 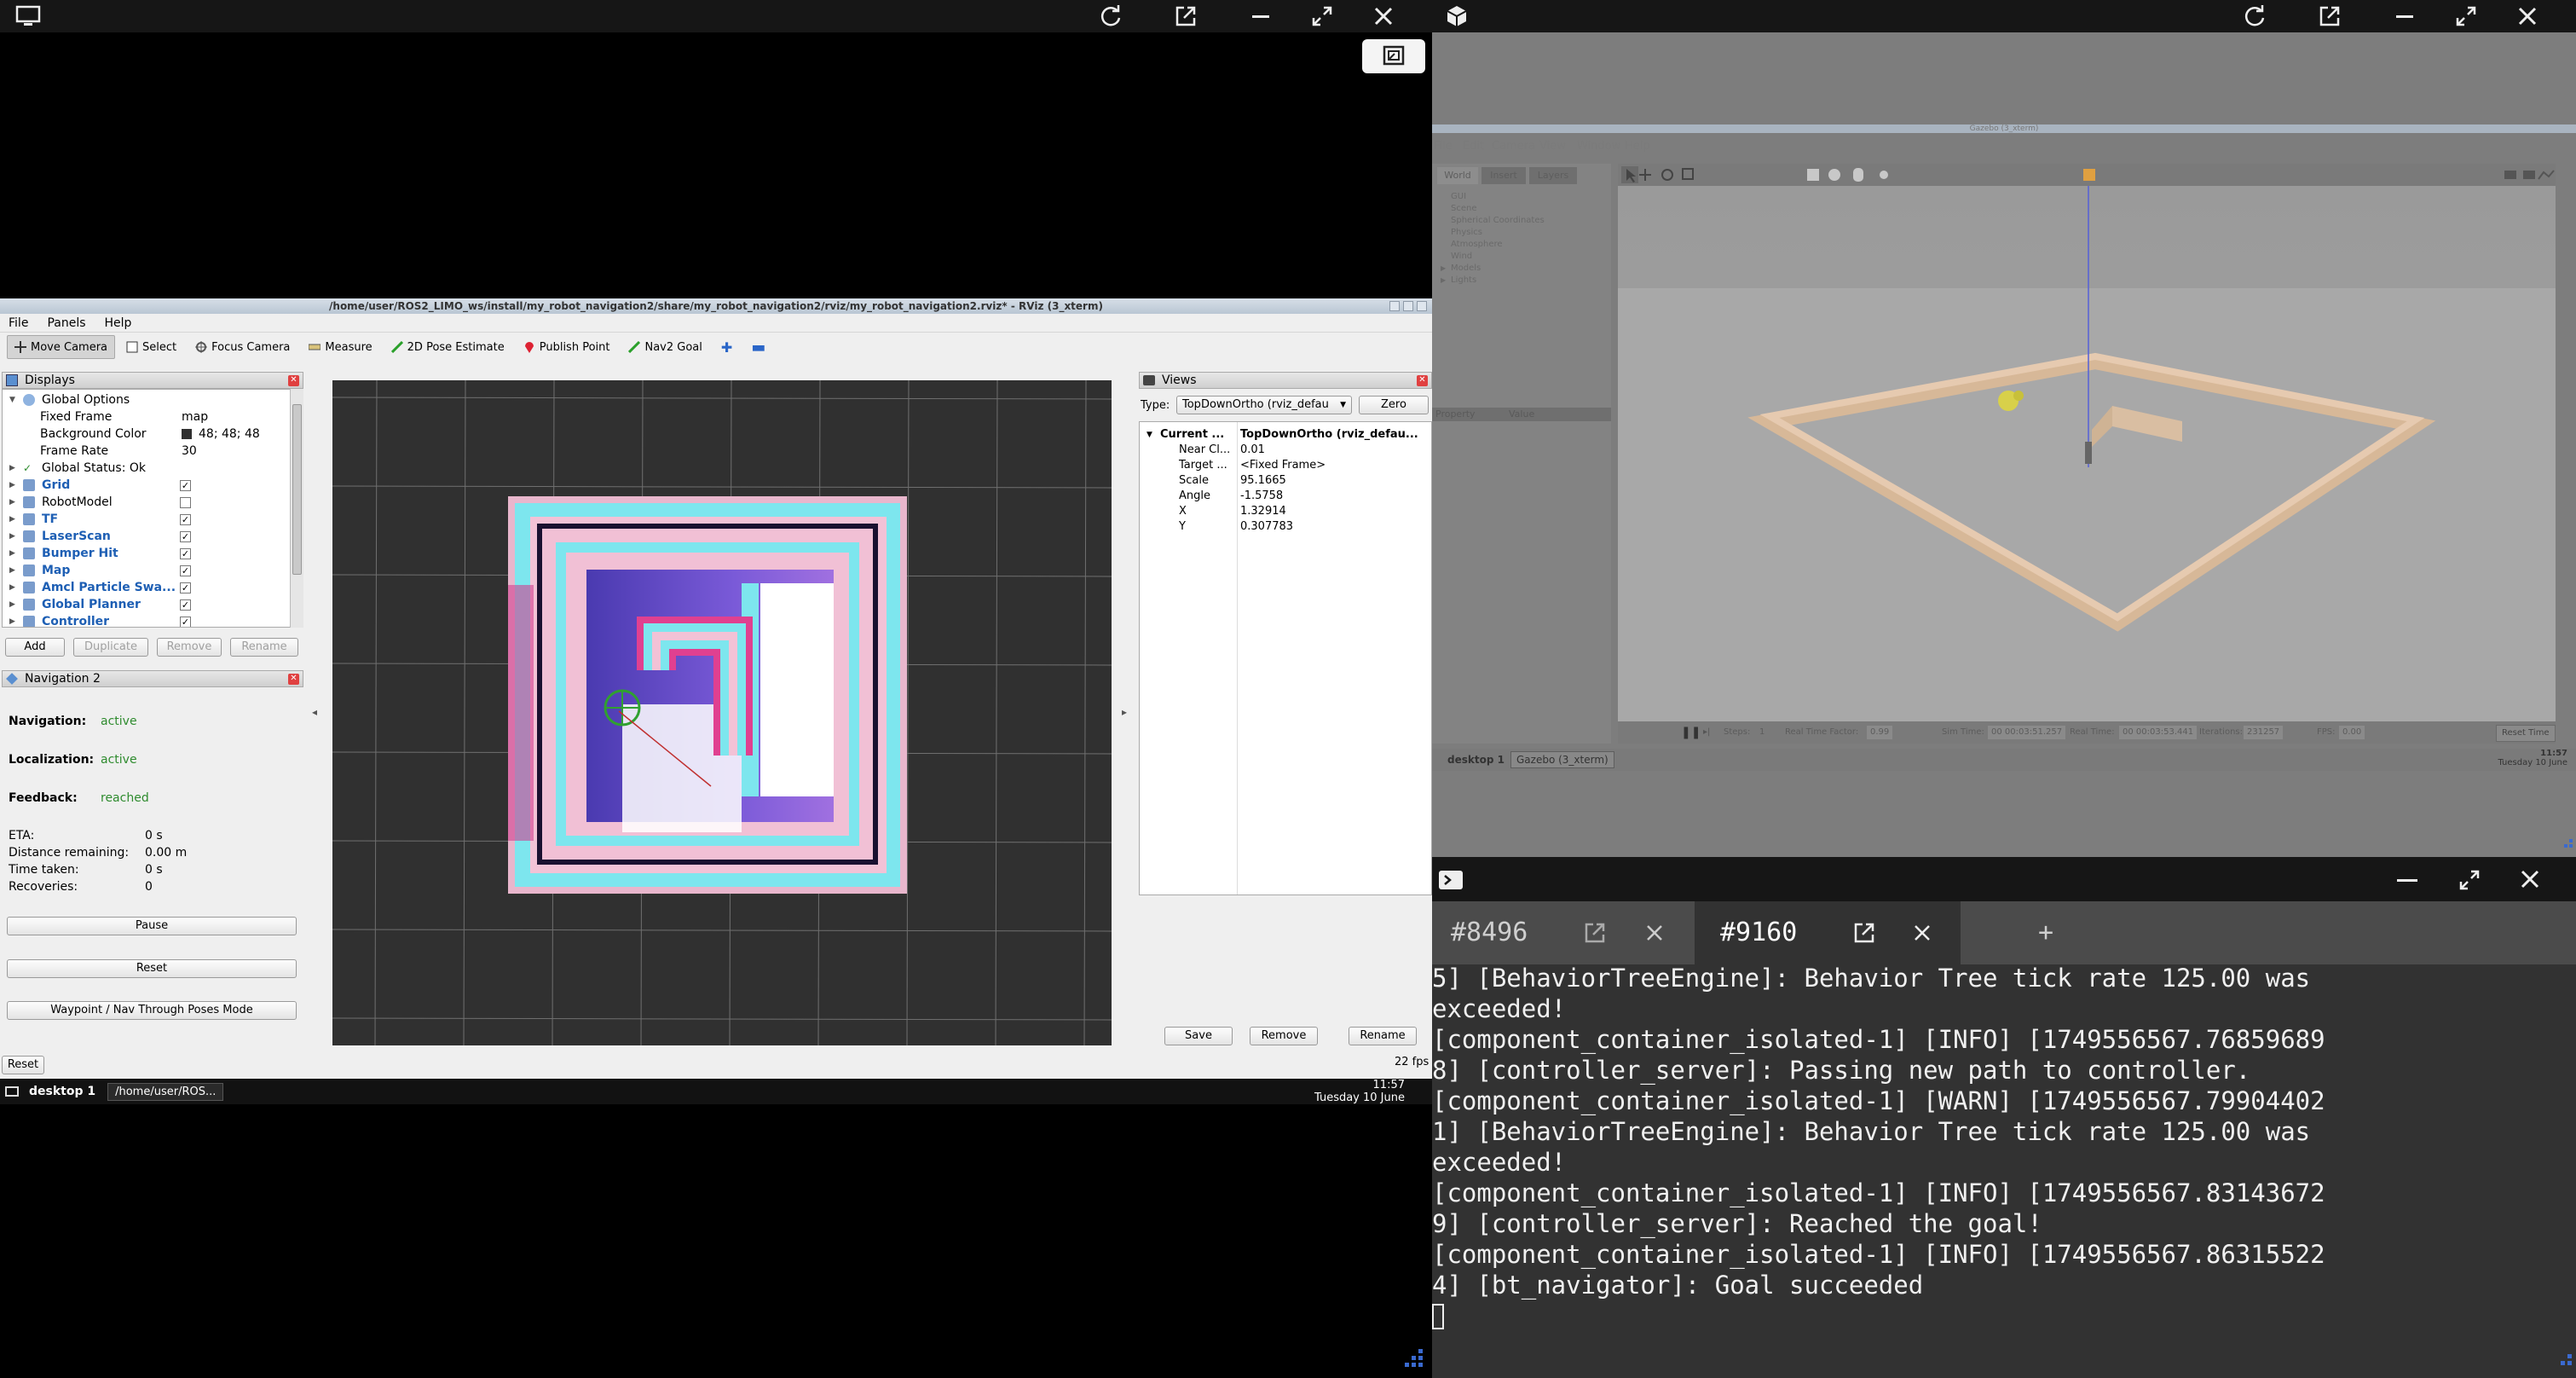 What do you see at coordinates (23, 1065) in the screenshot?
I see `rviz-reset-button: Reset` at bounding box center [23, 1065].